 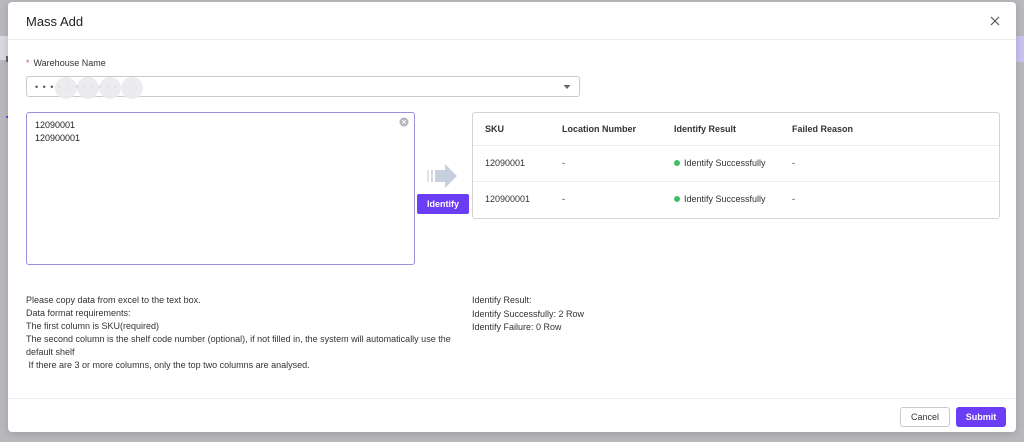 What do you see at coordinates (220, 188) in the screenshot?
I see `sku-input-textarea: 12090001 120900001` at bounding box center [220, 188].